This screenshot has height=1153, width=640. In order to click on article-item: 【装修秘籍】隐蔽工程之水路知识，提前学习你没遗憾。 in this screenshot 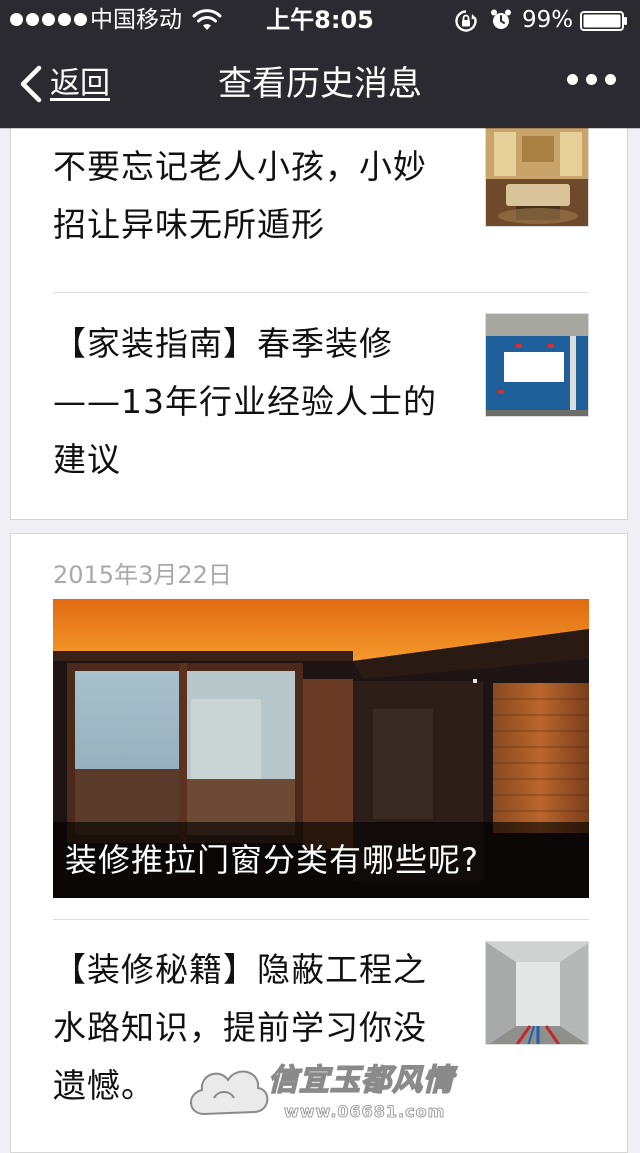, I will do `click(321, 1031)`.